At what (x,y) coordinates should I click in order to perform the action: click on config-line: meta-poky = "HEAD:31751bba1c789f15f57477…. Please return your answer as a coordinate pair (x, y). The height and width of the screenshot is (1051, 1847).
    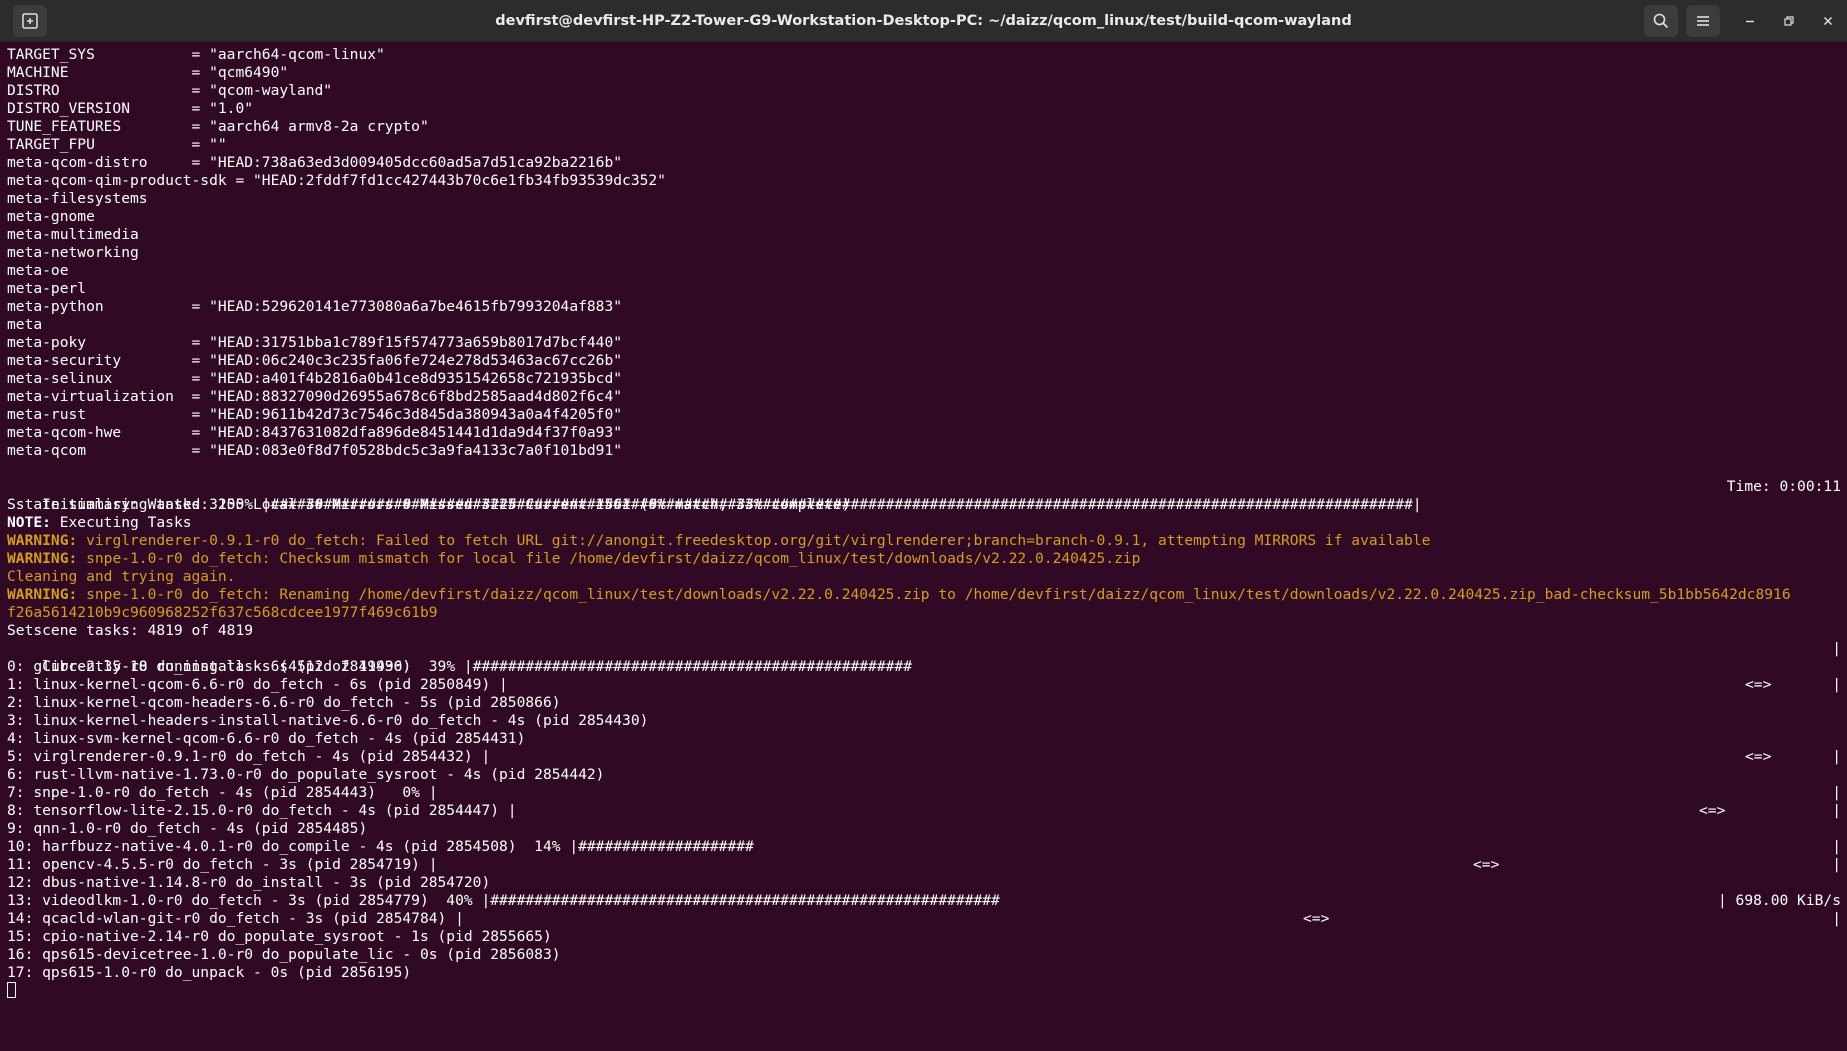
    Looking at the image, I should click on (315, 342).